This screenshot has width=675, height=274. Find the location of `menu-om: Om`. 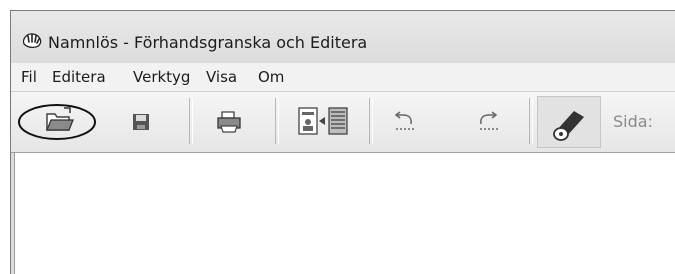

menu-om: Om is located at coordinates (271, 77).